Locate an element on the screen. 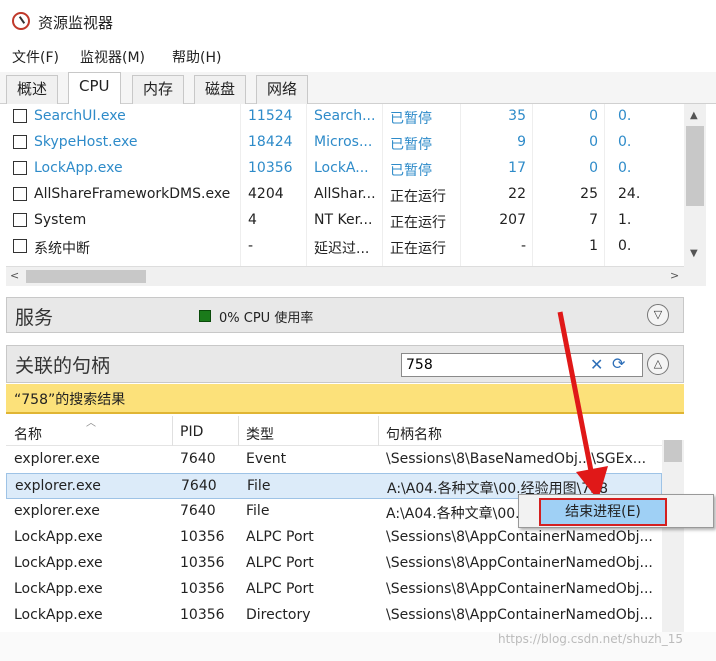 The width and height of the screenshot is (716, 661). process-threads: - is located at coordinates (523, 246).